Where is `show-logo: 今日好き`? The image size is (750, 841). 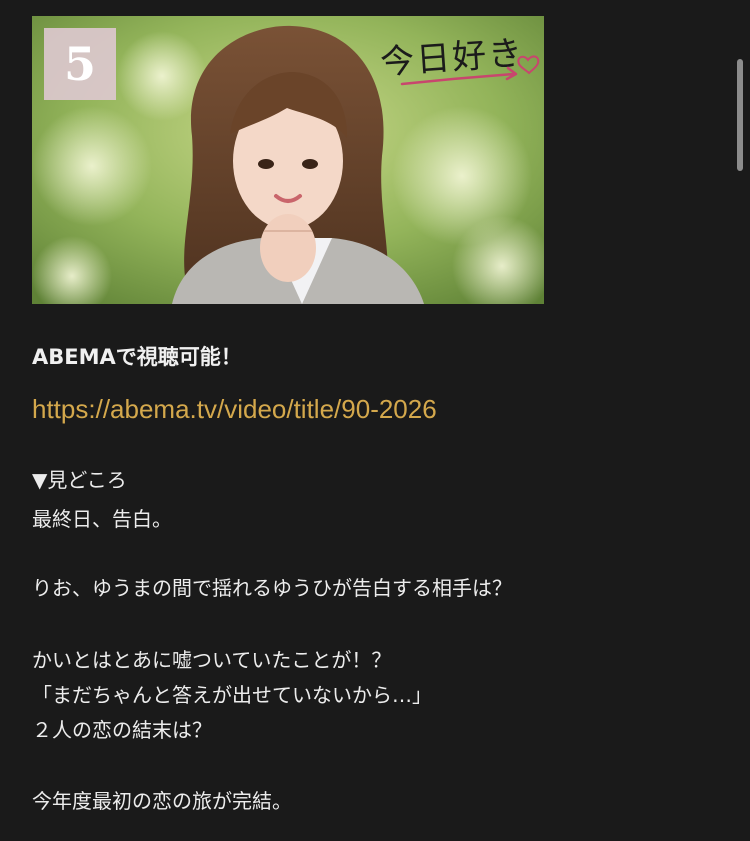 show-logo: 今日好き is located at coordinates (456, 64).